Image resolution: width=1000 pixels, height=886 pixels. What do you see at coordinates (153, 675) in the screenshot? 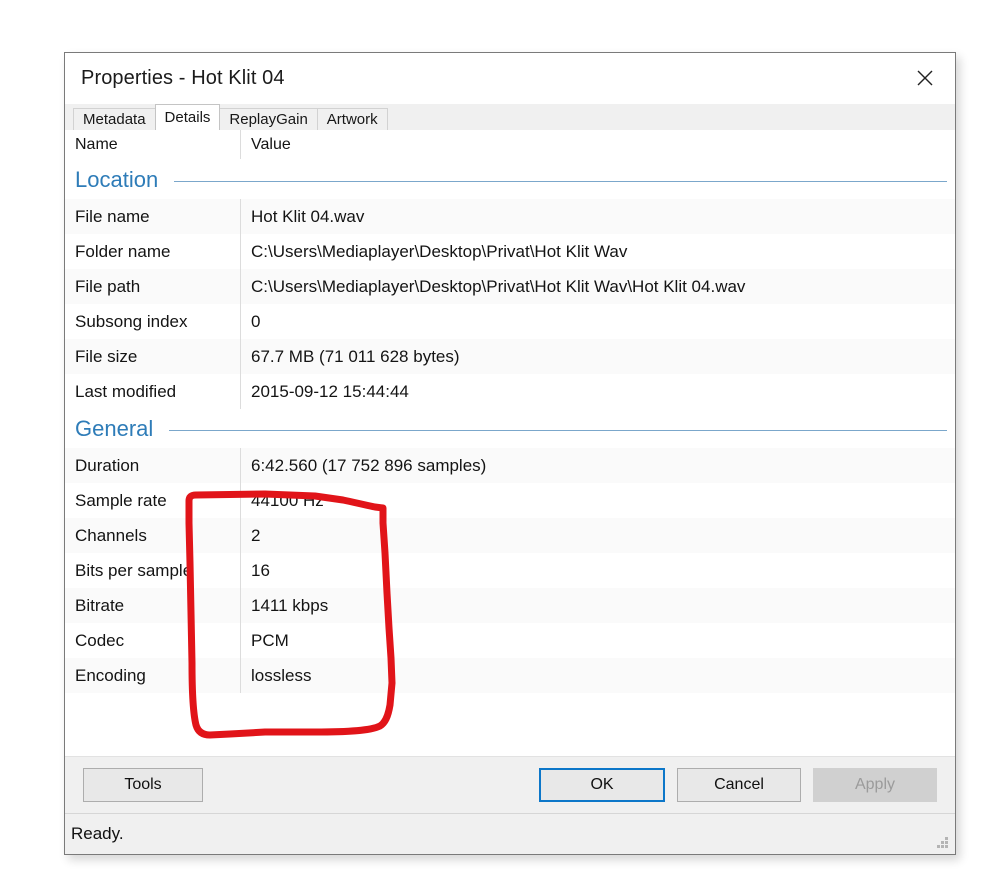
I see `row-label: Encoding` at bounding box center [153, 675].